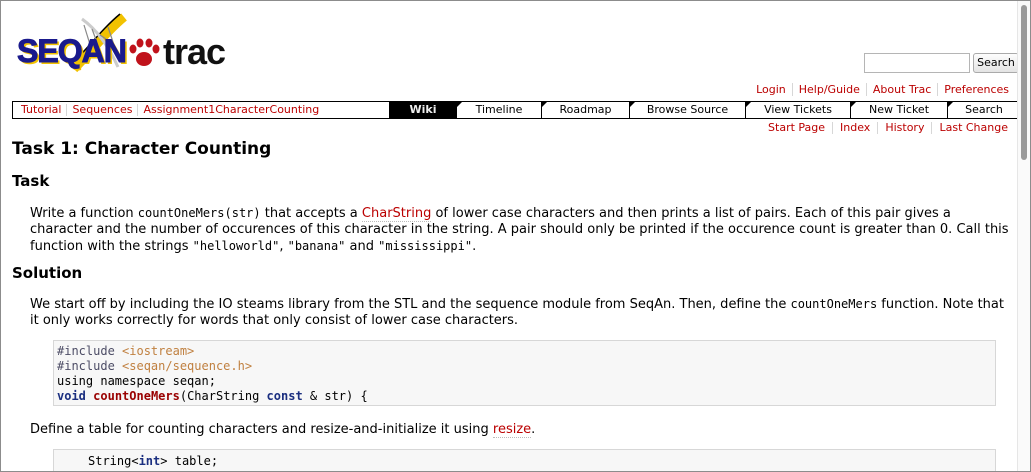  I want to click on code-line: using namespace seqan;, so click(136, 381).